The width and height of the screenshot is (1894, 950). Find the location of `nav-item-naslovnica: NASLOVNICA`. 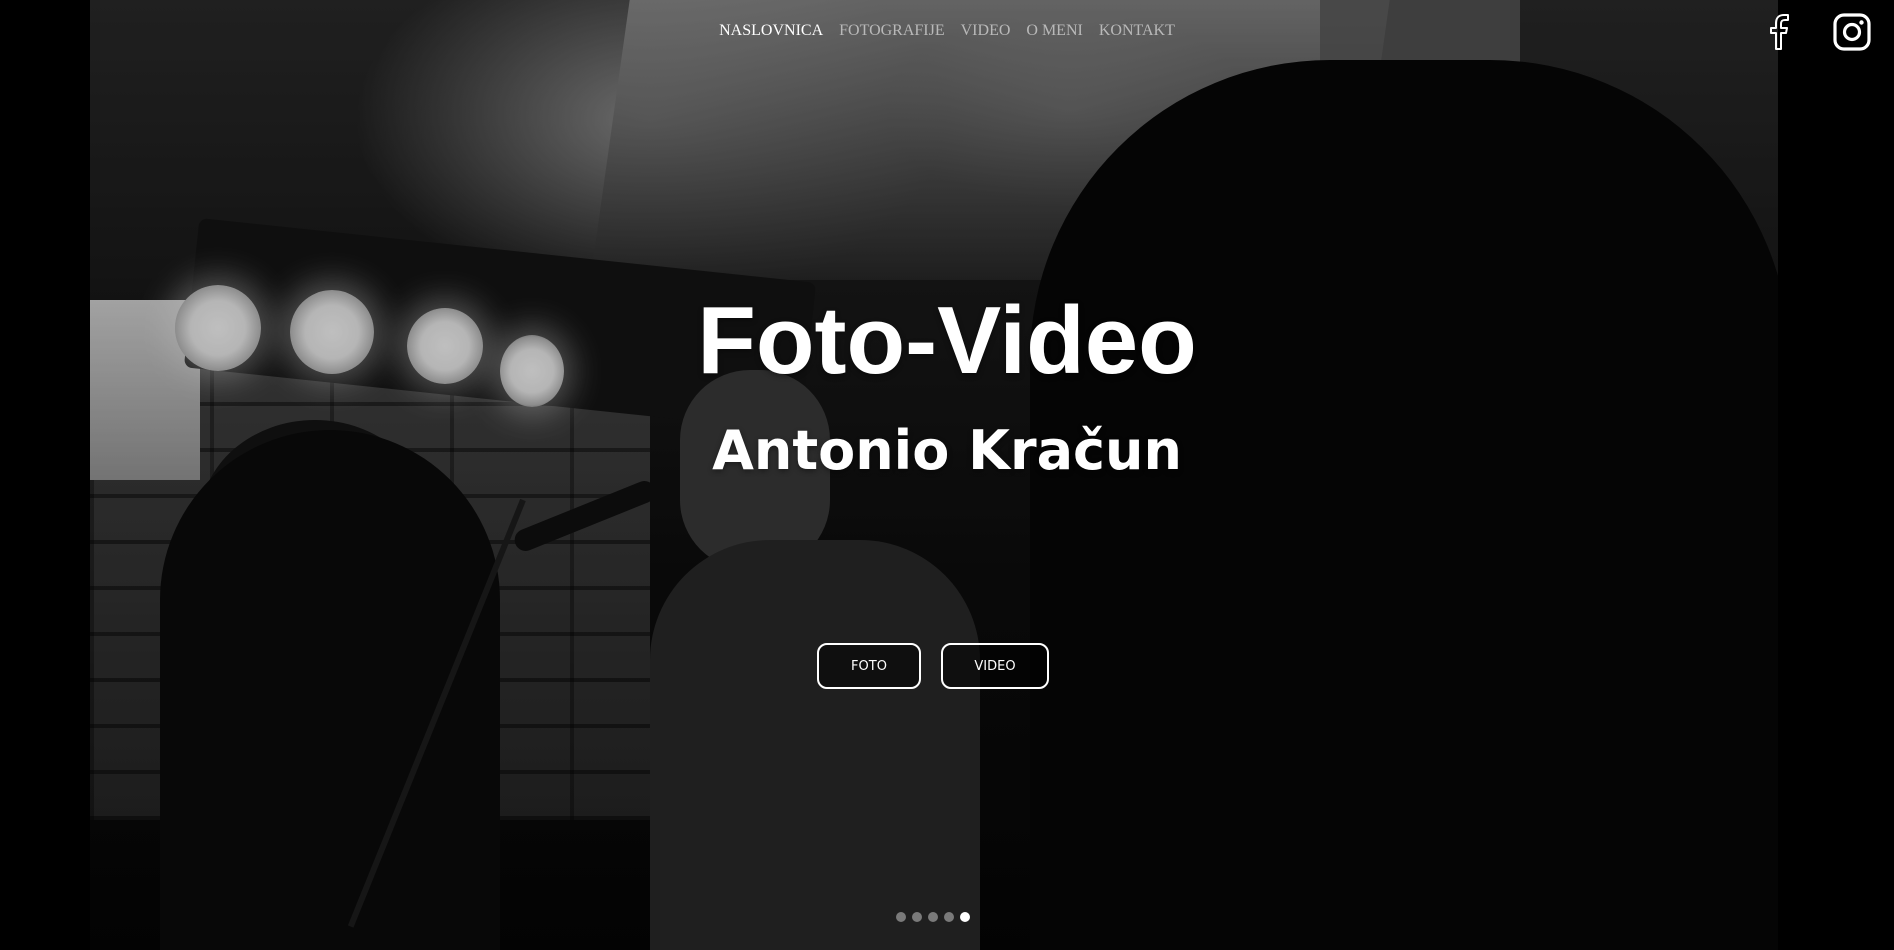

nav-item-naslovnica: NASLOVNICA is located at coordinates (771, 31).